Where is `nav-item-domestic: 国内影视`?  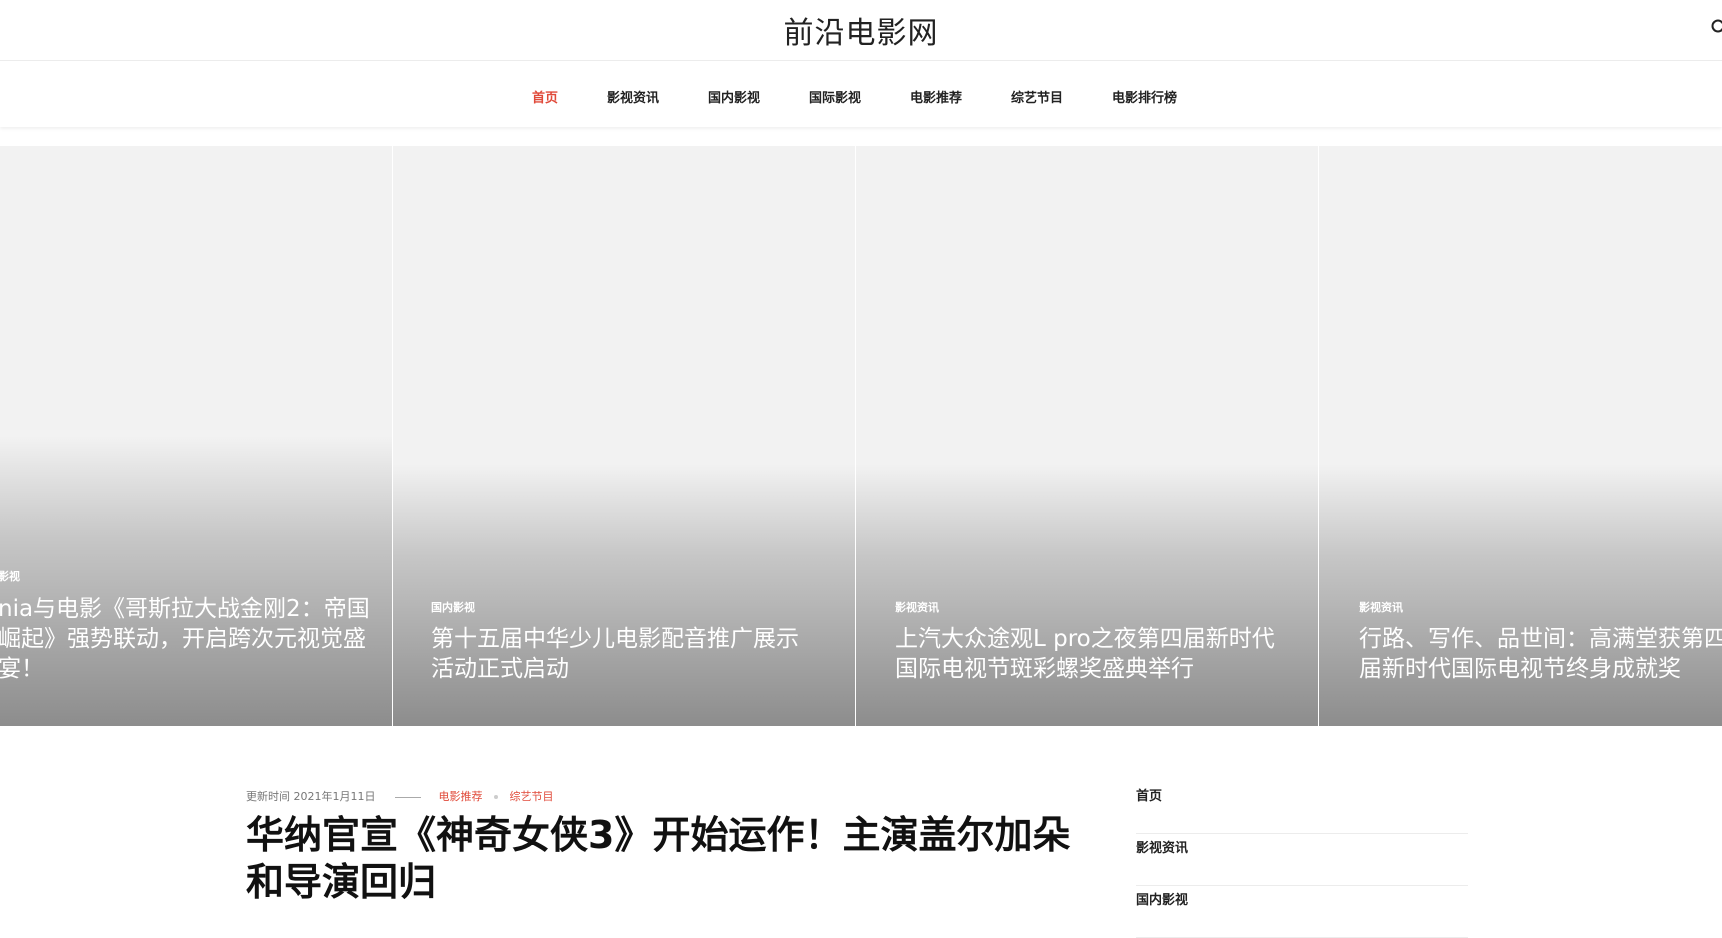 nav-item-domestic: 国内影视 is located at coordinates (734, 96).